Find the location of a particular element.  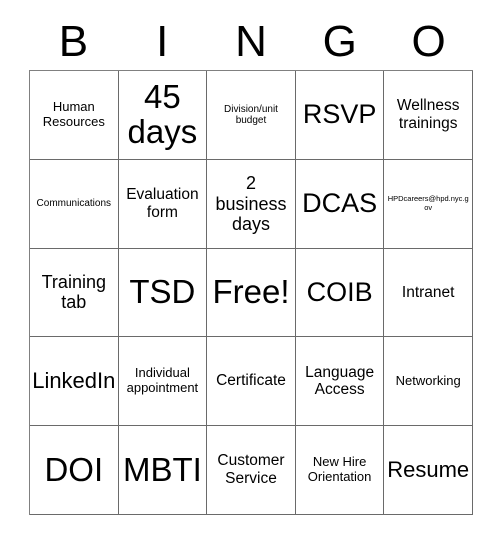

bingo-cell-label: Training tab is located at coordinates (73, 292).